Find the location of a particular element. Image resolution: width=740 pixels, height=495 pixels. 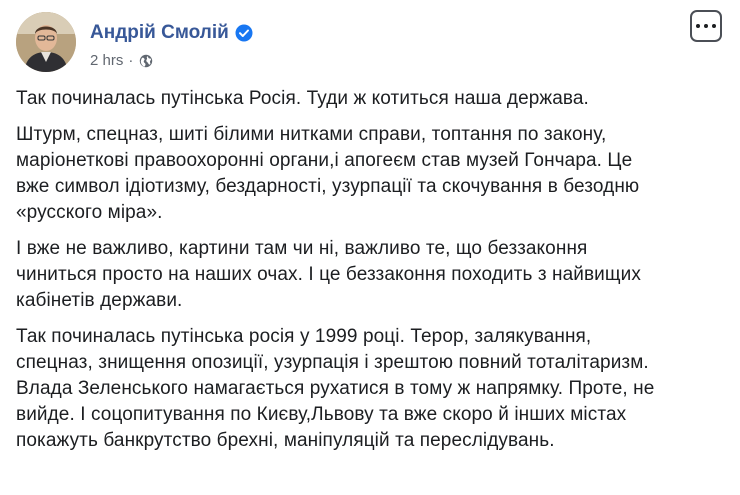

more-options-button is located at coordinates (706, 26).